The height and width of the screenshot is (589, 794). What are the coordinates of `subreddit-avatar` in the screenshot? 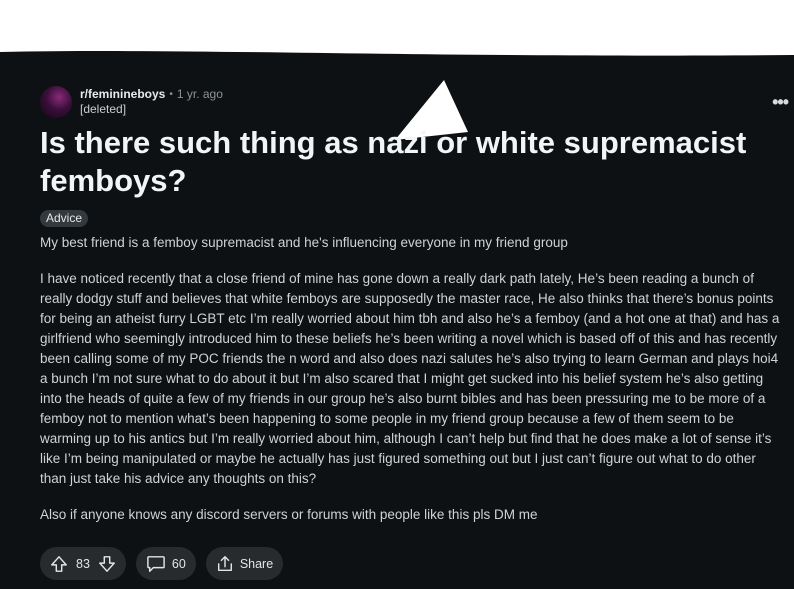 It's located at (56, 102).